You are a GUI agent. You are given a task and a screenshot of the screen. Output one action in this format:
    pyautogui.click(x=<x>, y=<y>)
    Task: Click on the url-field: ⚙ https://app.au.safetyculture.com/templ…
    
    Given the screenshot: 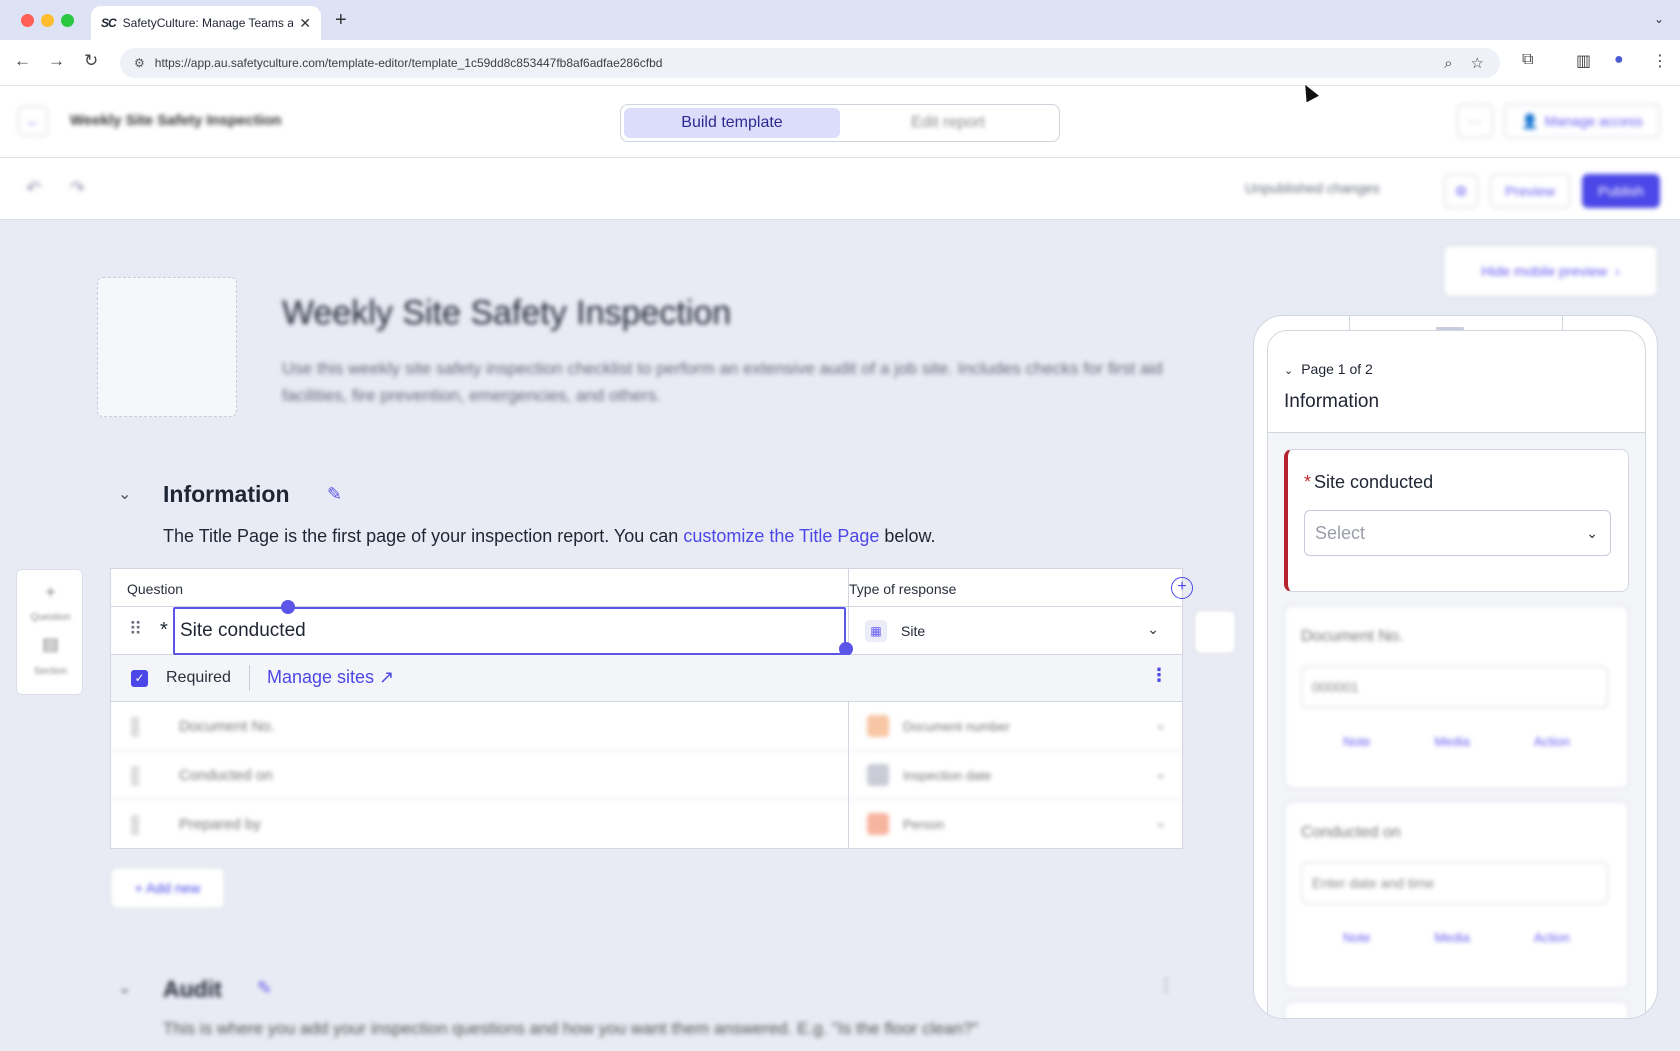 What is the action you would take?
    pyautogui.click(x=810, y=63)
    